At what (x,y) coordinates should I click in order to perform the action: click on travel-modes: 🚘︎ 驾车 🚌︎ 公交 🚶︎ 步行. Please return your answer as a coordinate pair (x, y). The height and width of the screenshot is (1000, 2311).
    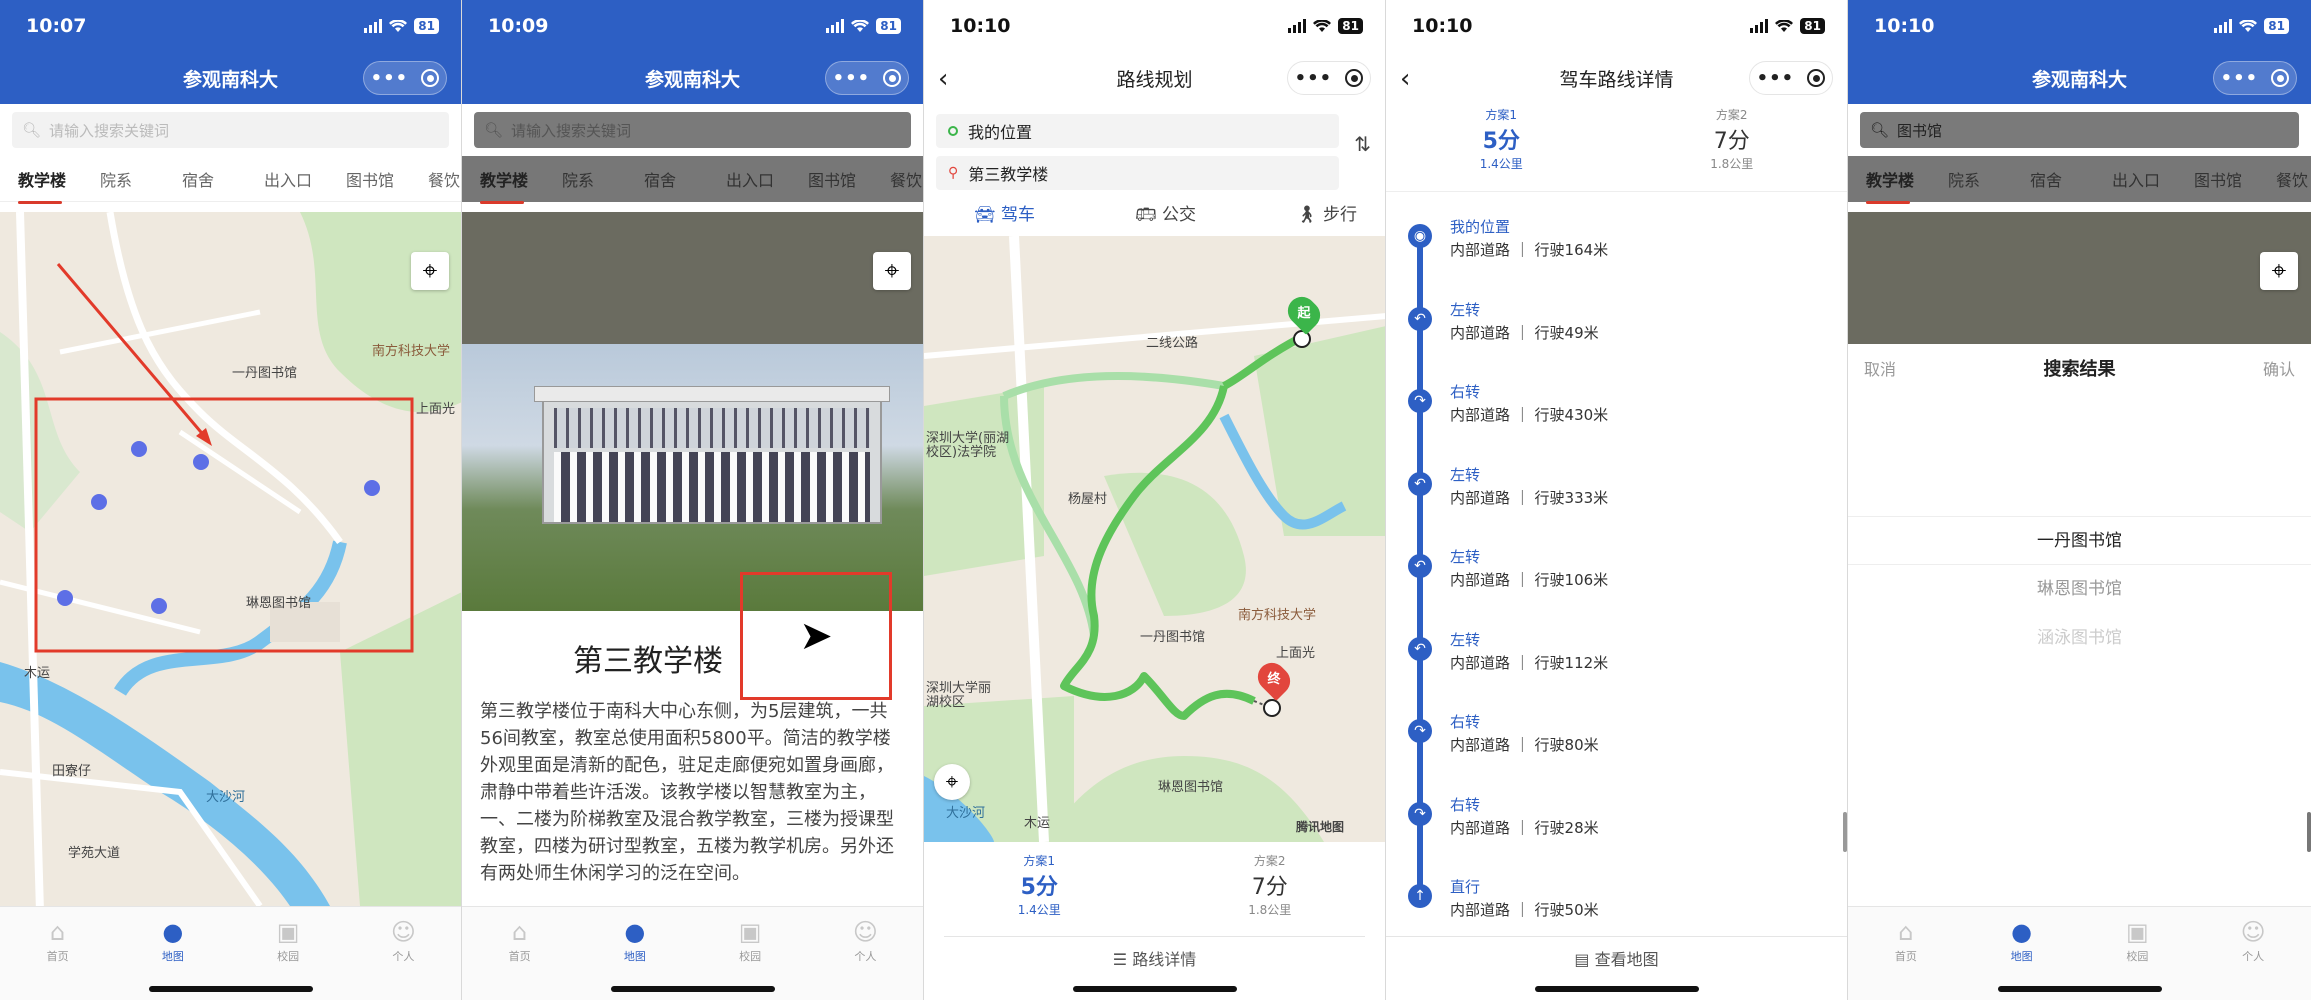
    Looking at the image, I should click on (1154, 212).